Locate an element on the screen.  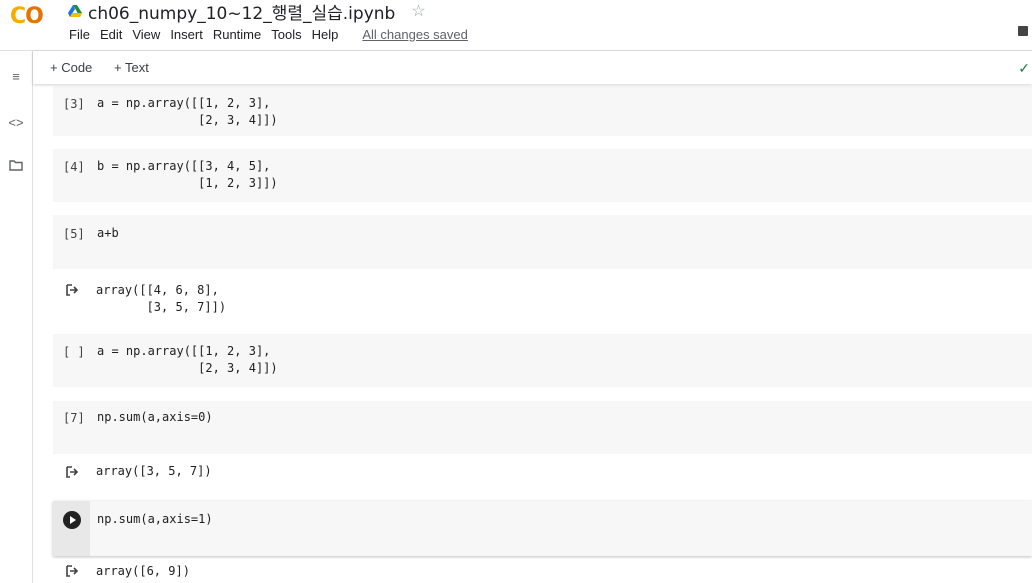
code-cell: [3] a = np.array([[1, 2, 3], [2, 3, 4]]) is located at coordinates (542, 111).